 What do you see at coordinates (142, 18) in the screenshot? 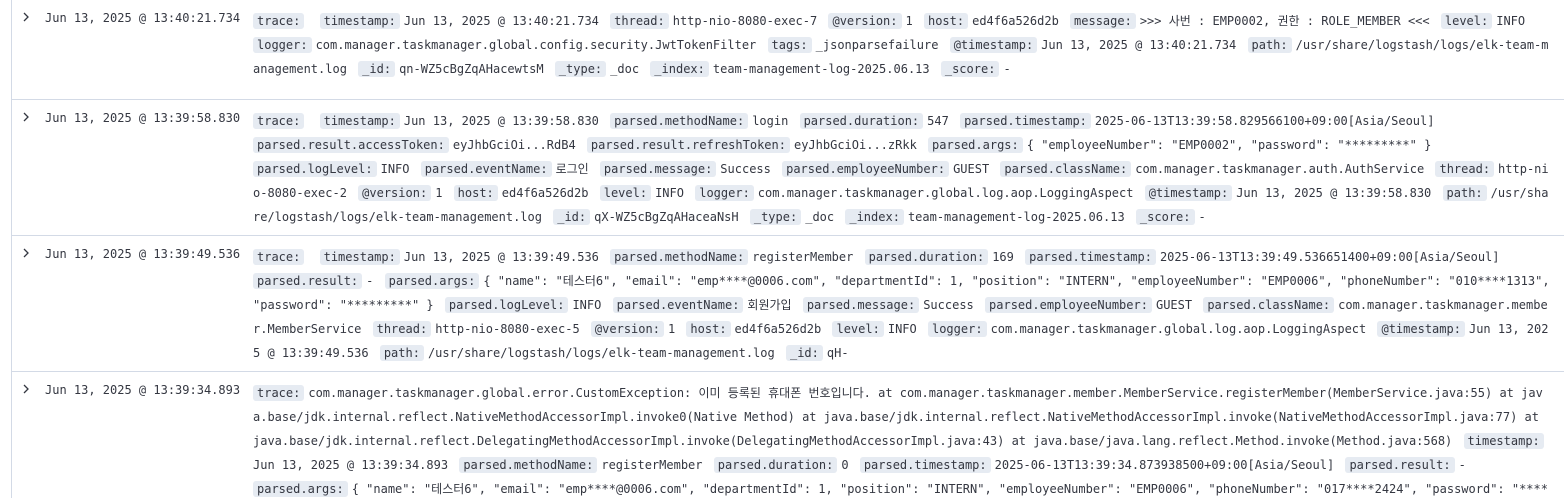
I see `row-timestamp: Jun 13, 2025 @ 13:40:21.734` at bounding box center [142, 18].